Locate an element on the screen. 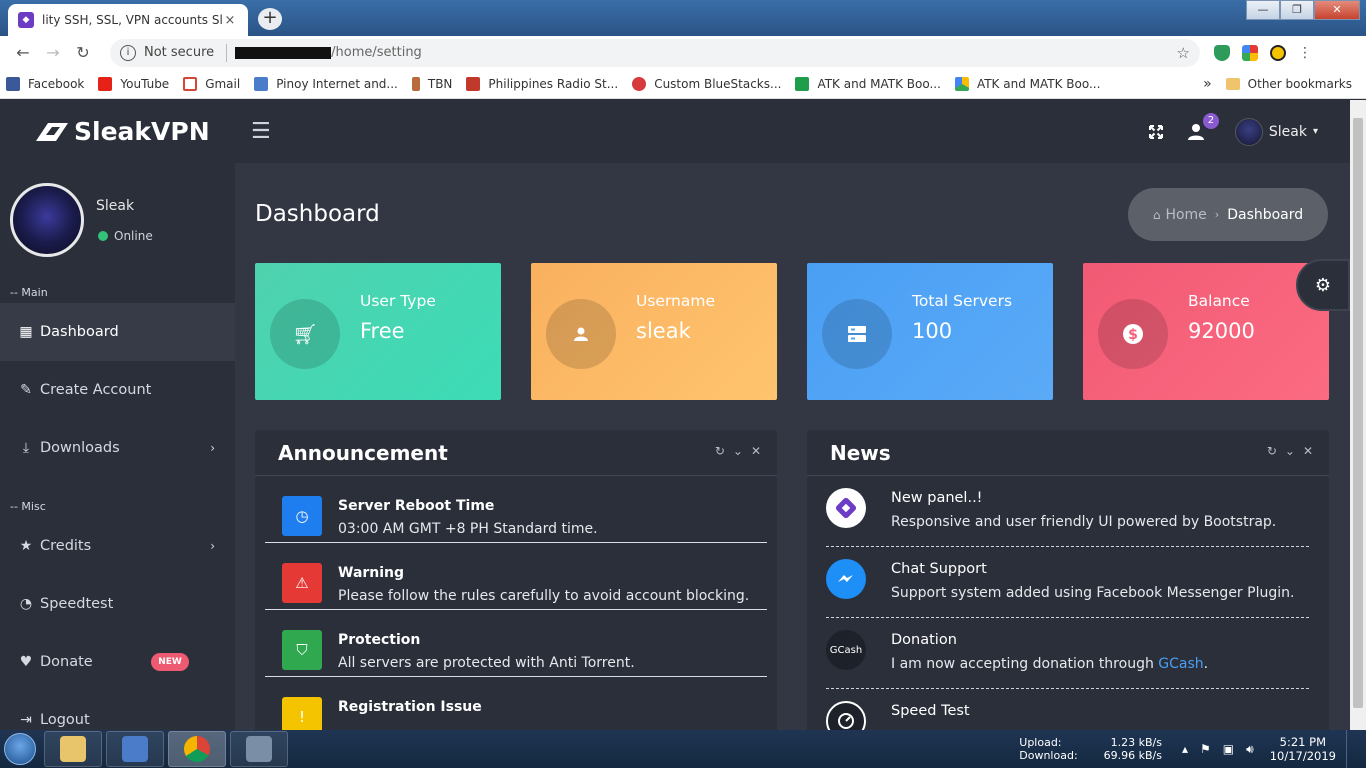 The width and height of the screenshot is (1366, 768). heart-icon: ♥ is located at coordinates (26, 662).